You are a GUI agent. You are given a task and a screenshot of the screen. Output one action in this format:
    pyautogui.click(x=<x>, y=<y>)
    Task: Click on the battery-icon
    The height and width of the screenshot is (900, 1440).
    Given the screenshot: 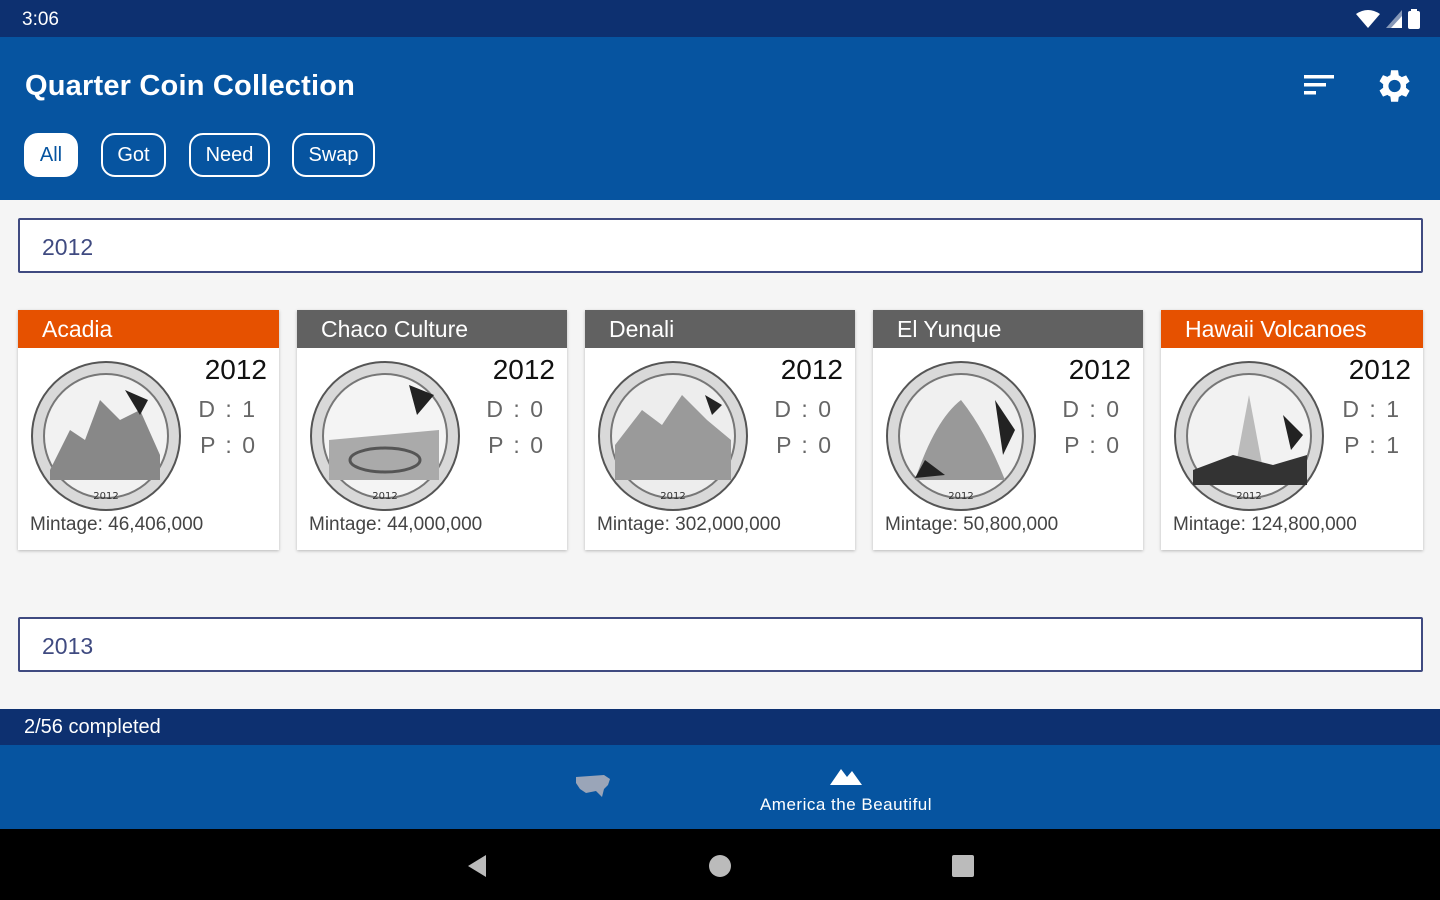 What is the action you would take?
    pyautogui.click(x=1414, y=19)
    